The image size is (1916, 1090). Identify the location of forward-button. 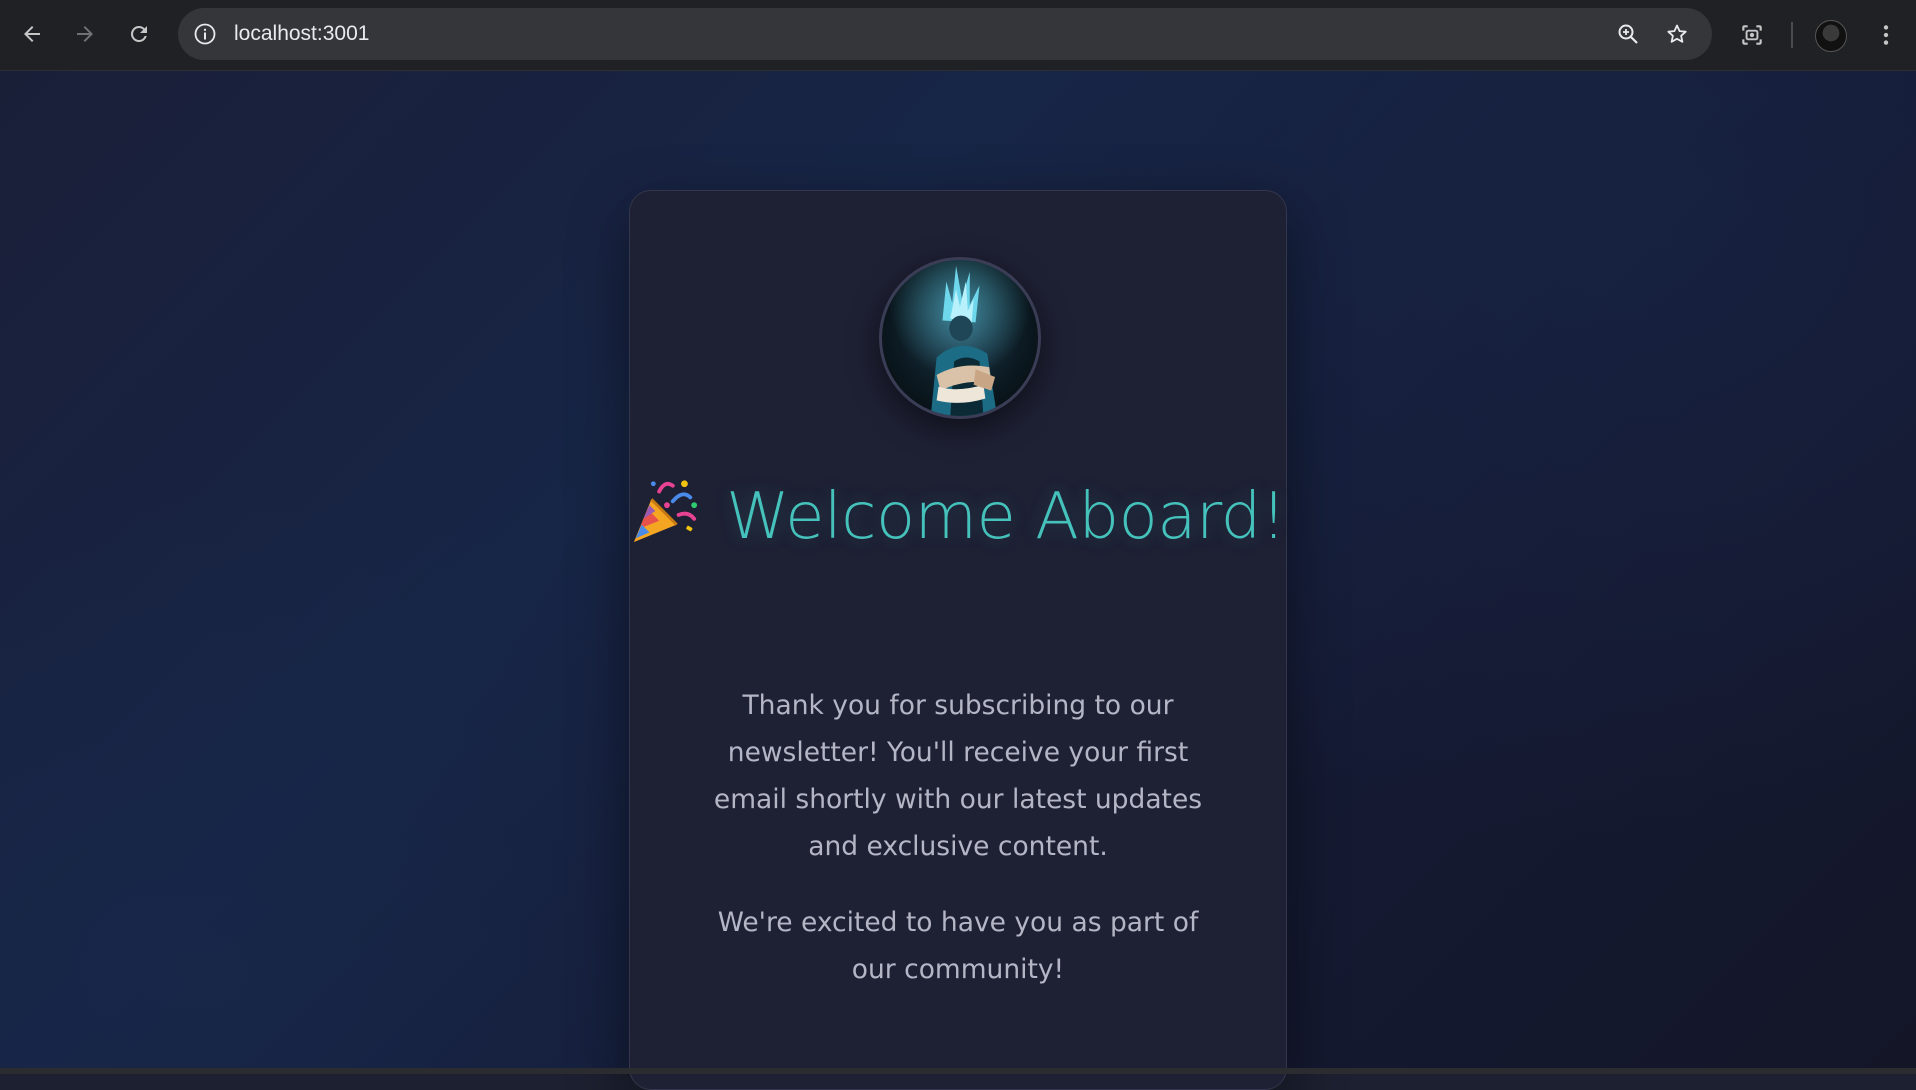
(85, 34).